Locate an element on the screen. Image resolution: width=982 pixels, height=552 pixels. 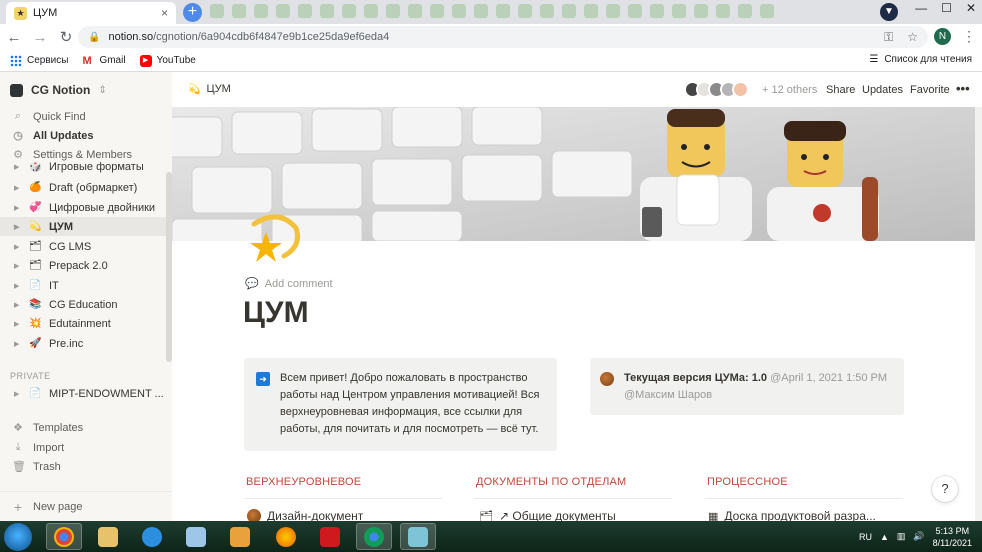
youtube-icon: ▶ is located at coordinates (145, 60).